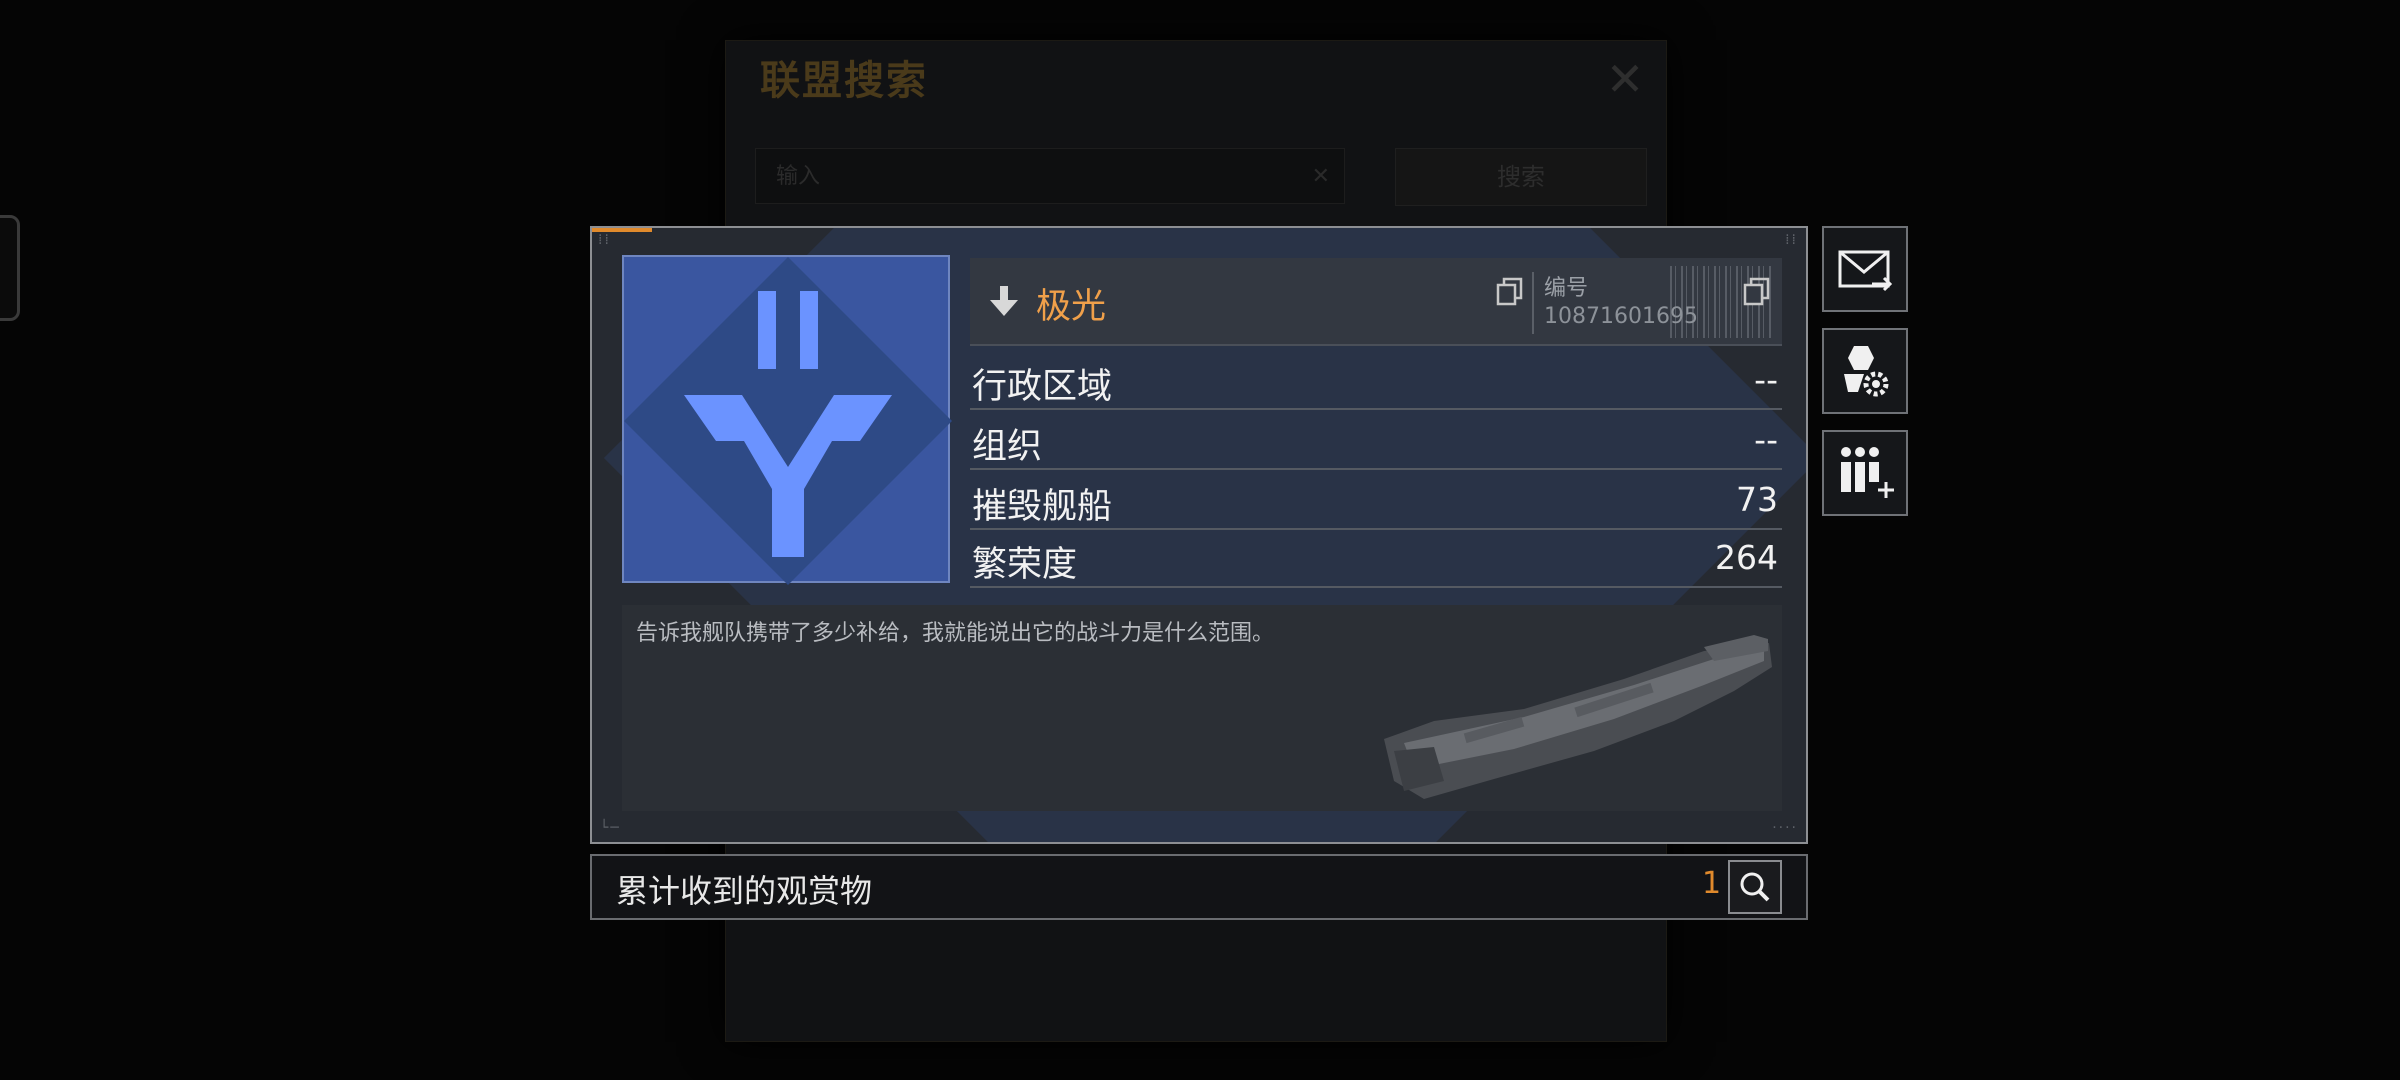 The image size is (2400, 1080). Describe the element at coordinates (1321, 177) in the screenshot. I see `clear-icon: ✕` at that location.